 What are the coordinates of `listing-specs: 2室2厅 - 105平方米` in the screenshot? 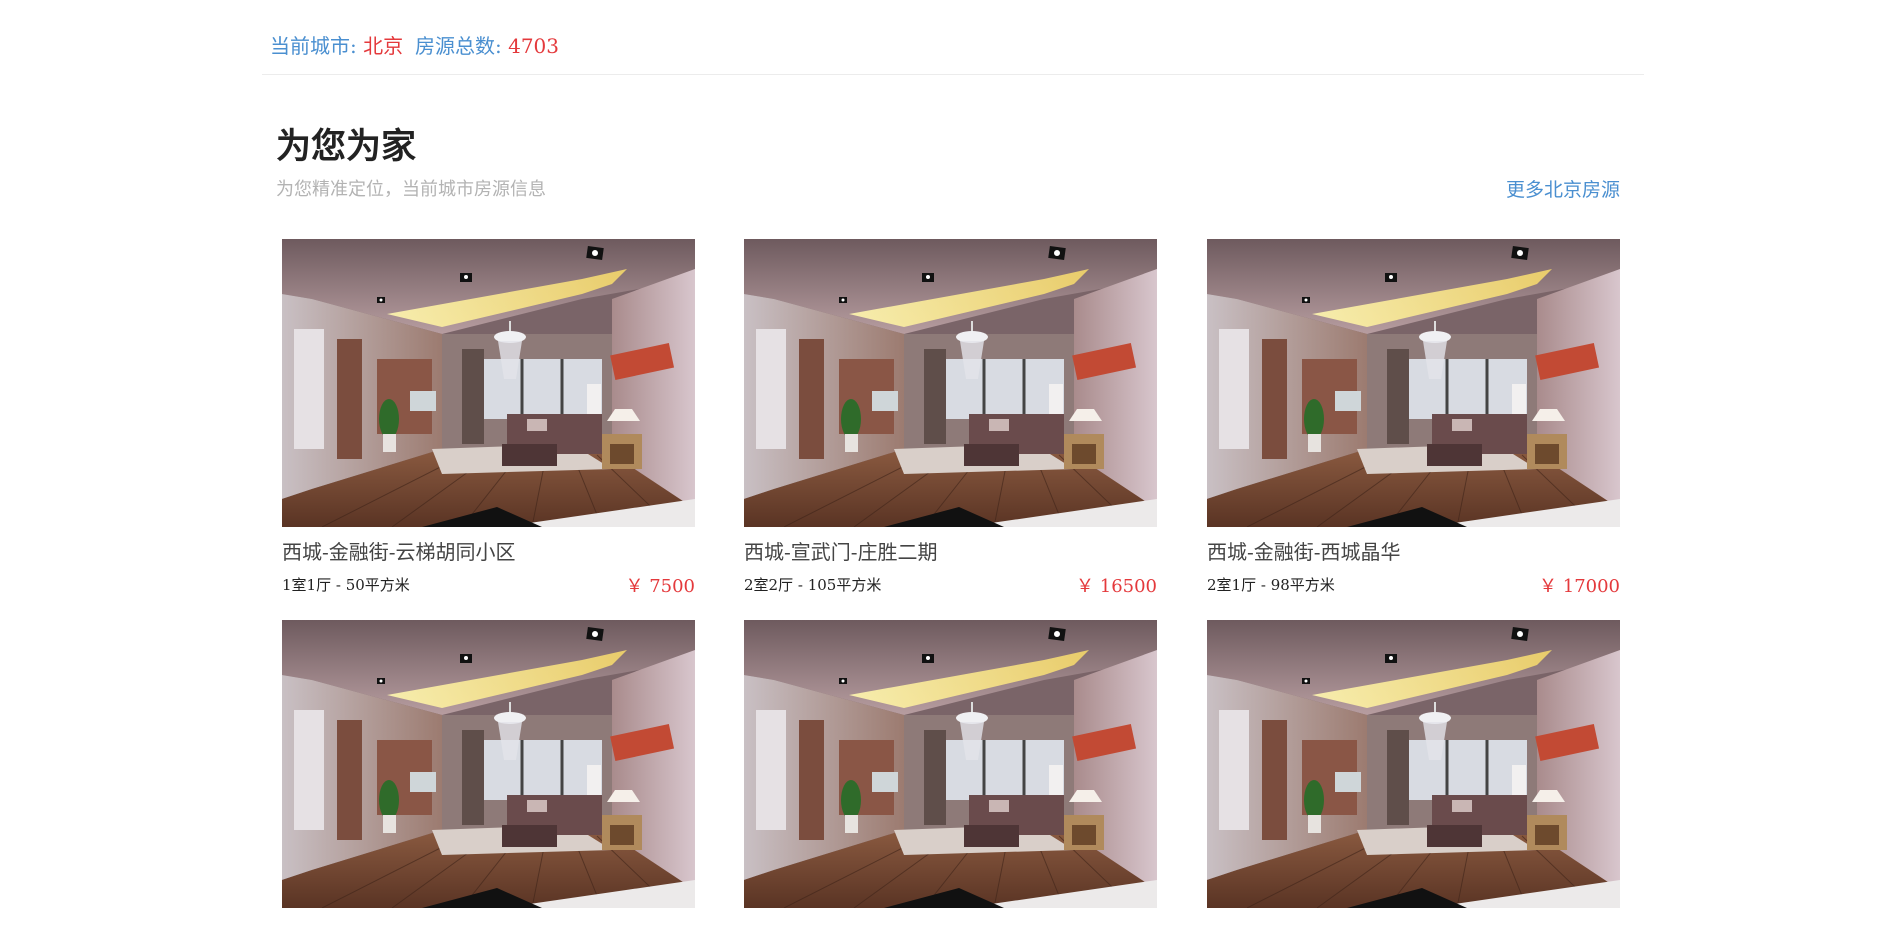 It's located at (813, 585).